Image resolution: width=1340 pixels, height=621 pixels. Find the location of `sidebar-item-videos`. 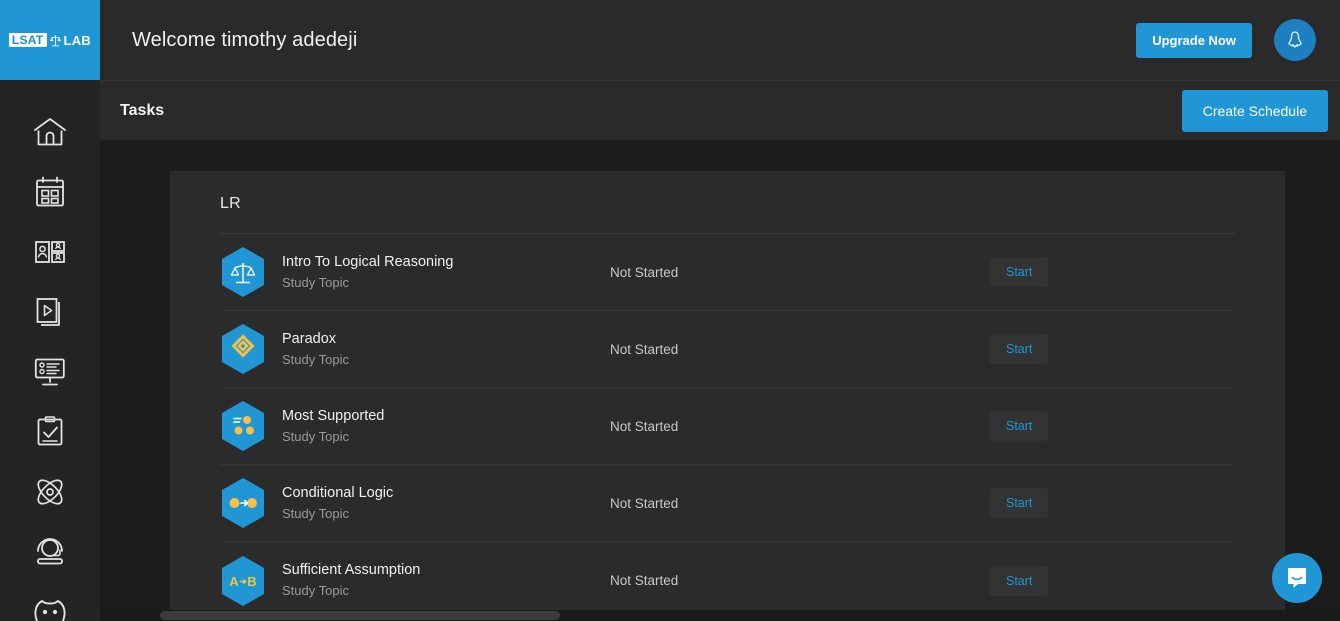

sidebar-item-videos is located at coordinates (50, 312).